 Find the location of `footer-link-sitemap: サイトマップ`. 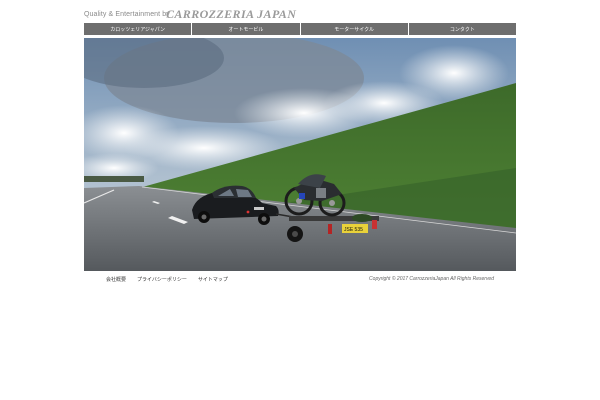

footer-link-sitemap: サイトマップ is located at coordinates (213, 279).